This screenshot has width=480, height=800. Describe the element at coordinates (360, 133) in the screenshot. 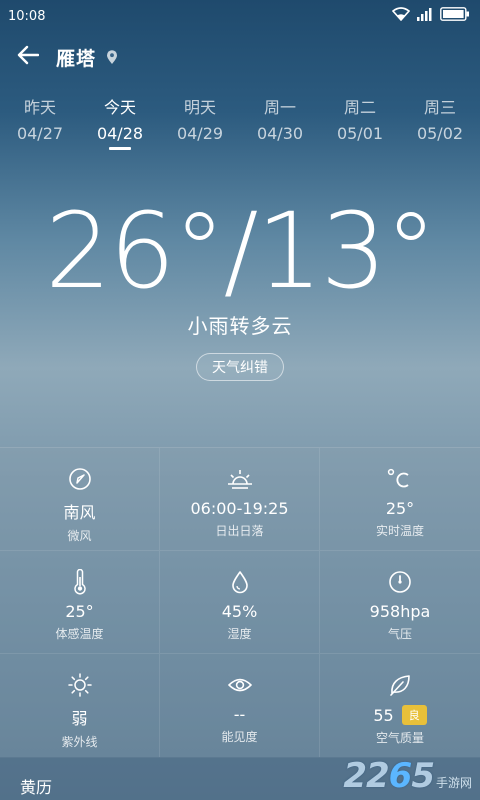

I see `tab-date-label: 05/01` at that location.